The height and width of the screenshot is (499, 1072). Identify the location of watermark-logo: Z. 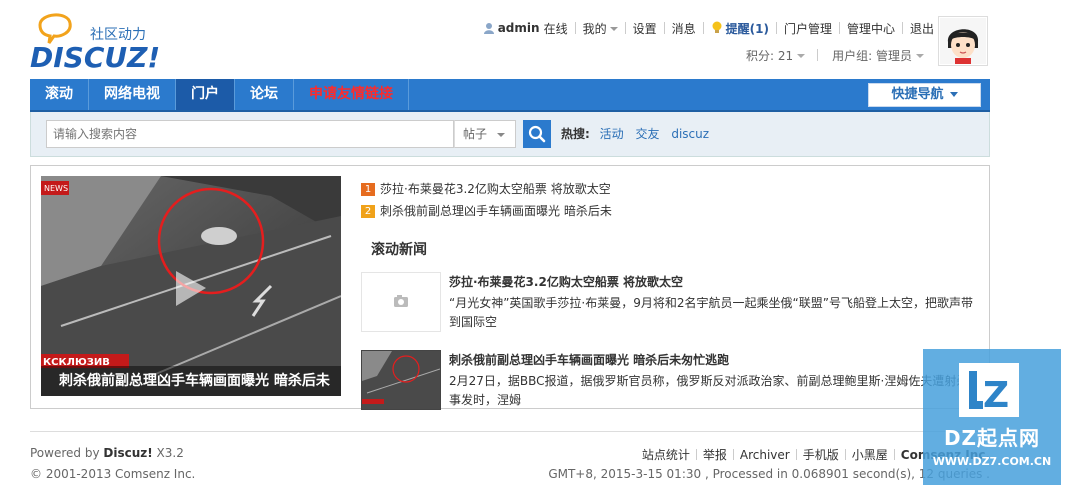
(989, 390).